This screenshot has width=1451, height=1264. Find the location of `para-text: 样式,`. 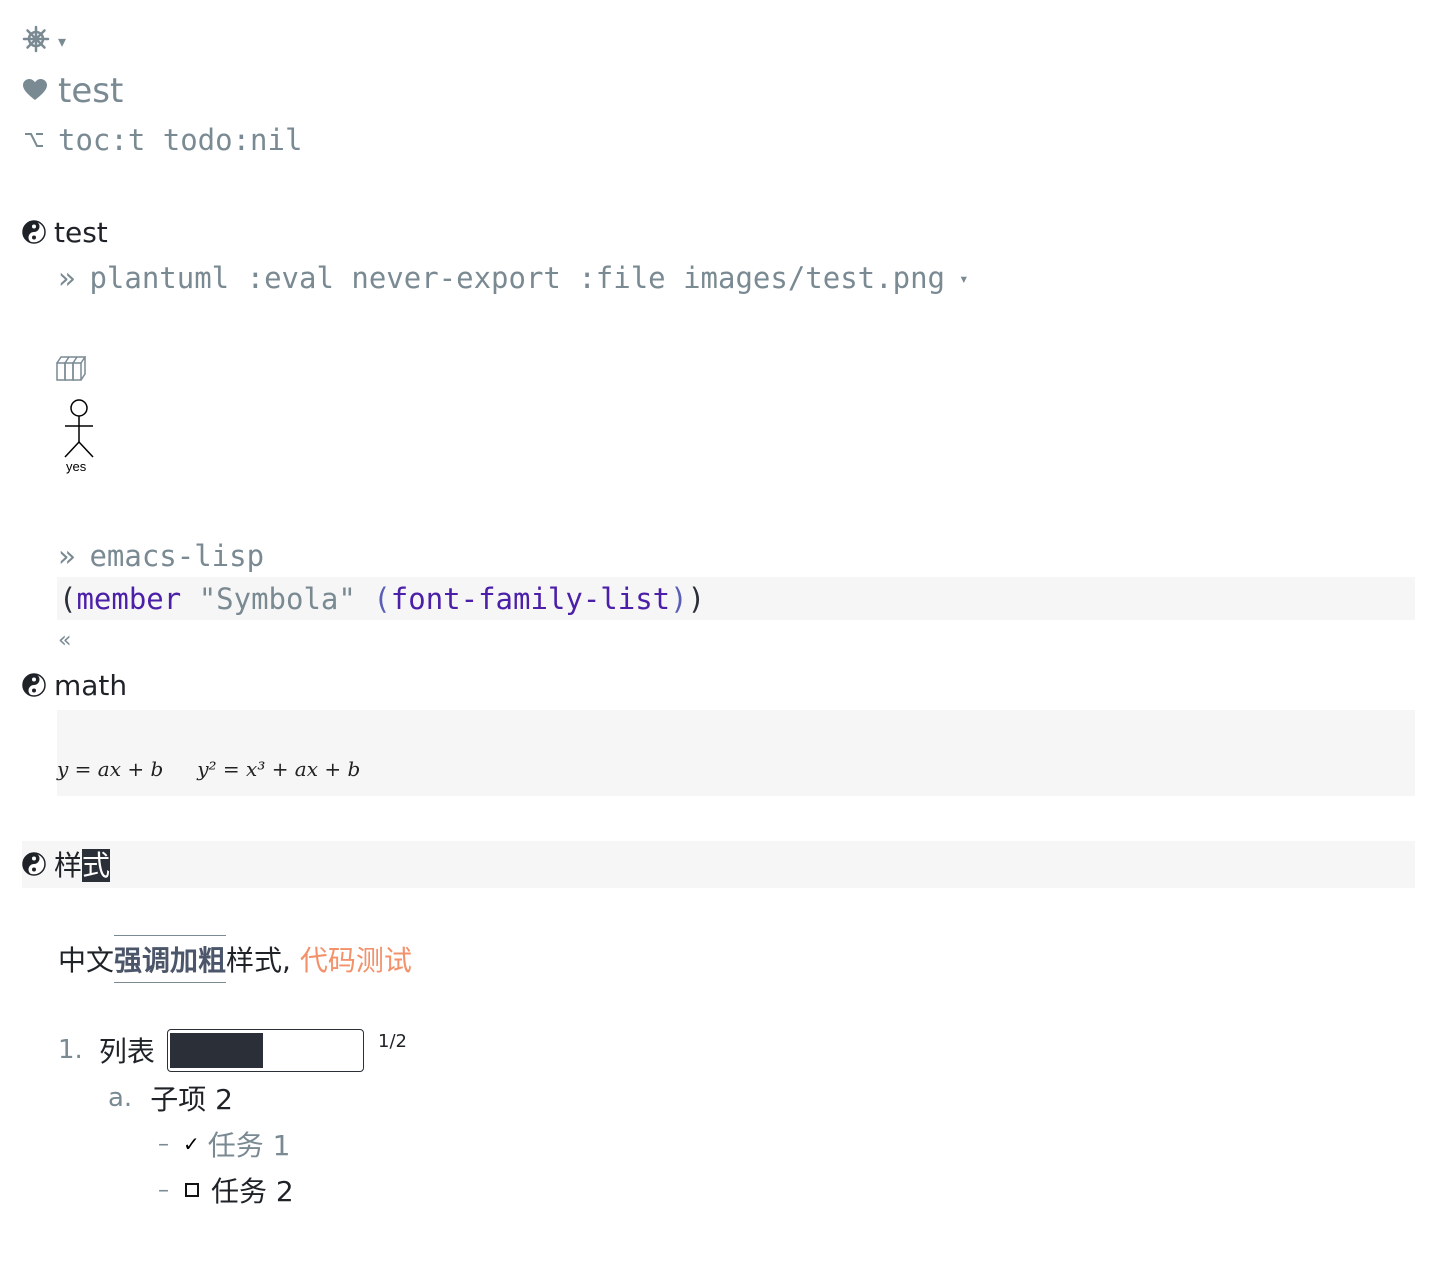

para-text: 样式, is located at coordinates (263, 960).